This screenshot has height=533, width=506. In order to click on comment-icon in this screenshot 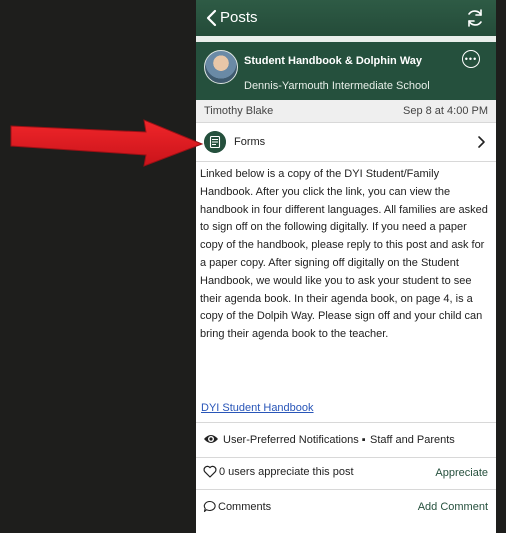, I will do `click(209, 506)`.